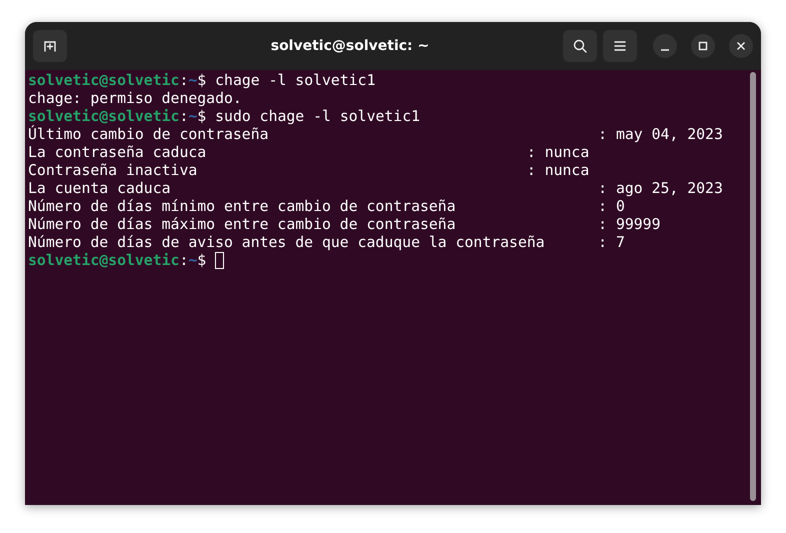 The image size is (786, 533). I want to click on command-line: solvetic@solvetic:~$ chage -l solvetic1, so click(202, 81).